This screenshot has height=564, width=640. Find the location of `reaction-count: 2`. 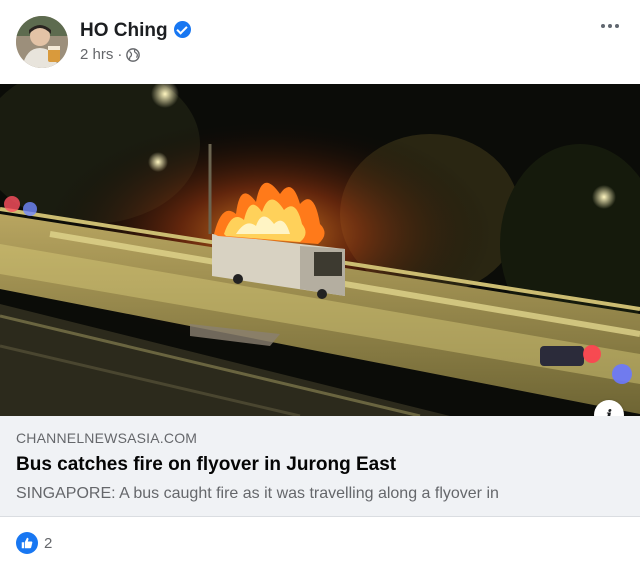

reaction-count: 2 is located at coordinates (48, 543).